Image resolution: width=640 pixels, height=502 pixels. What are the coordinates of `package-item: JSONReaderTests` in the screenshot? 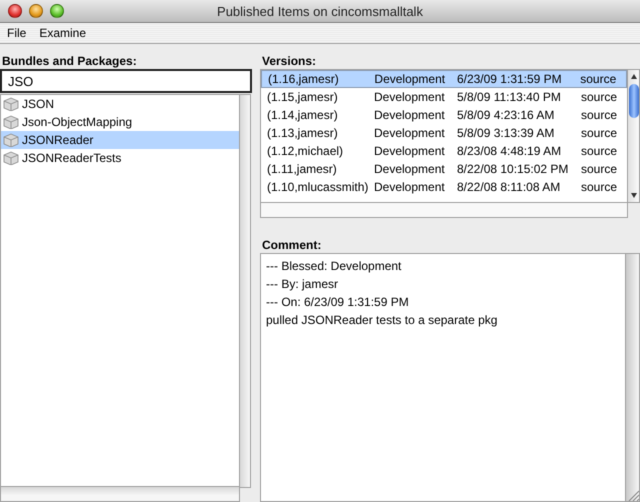 It's located at (120, 158).